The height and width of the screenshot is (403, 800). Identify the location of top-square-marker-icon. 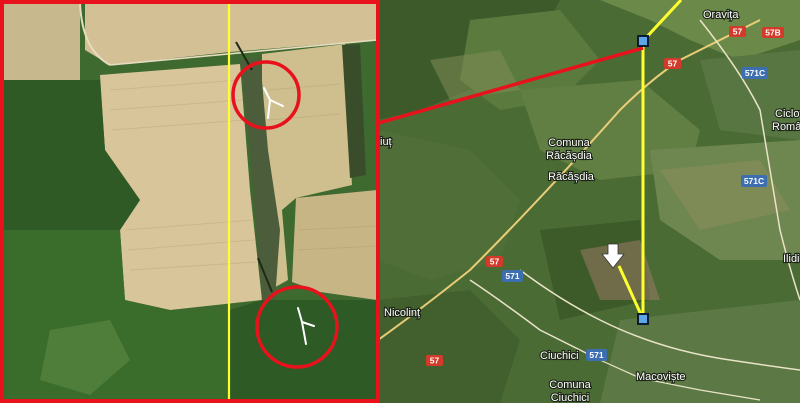
(643, 41).